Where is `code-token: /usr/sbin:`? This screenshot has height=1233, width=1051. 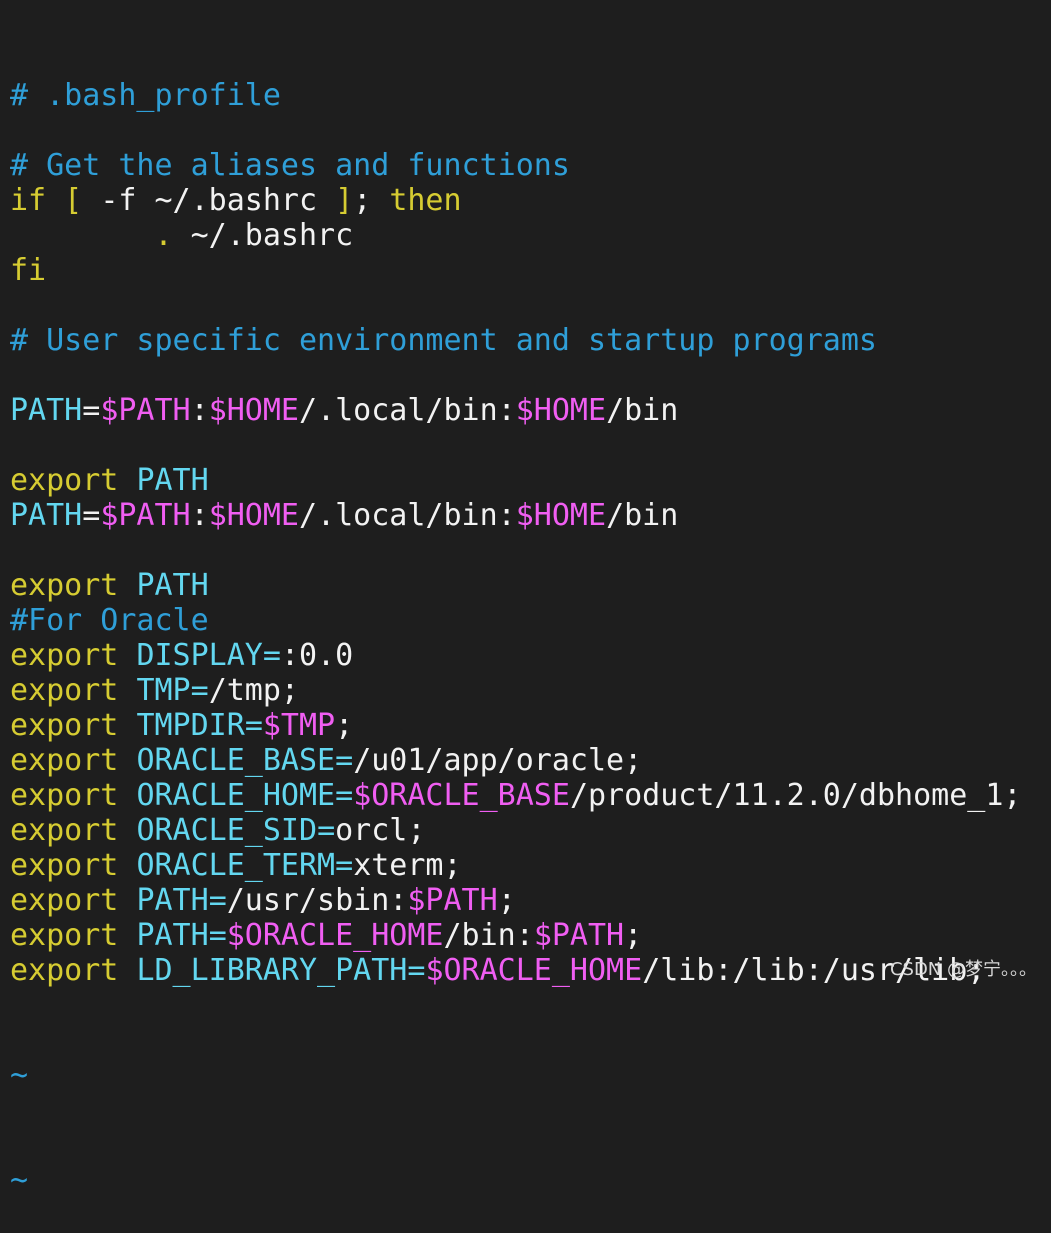
code-token: /usr/sbin: is located at coordinates (317, 900).